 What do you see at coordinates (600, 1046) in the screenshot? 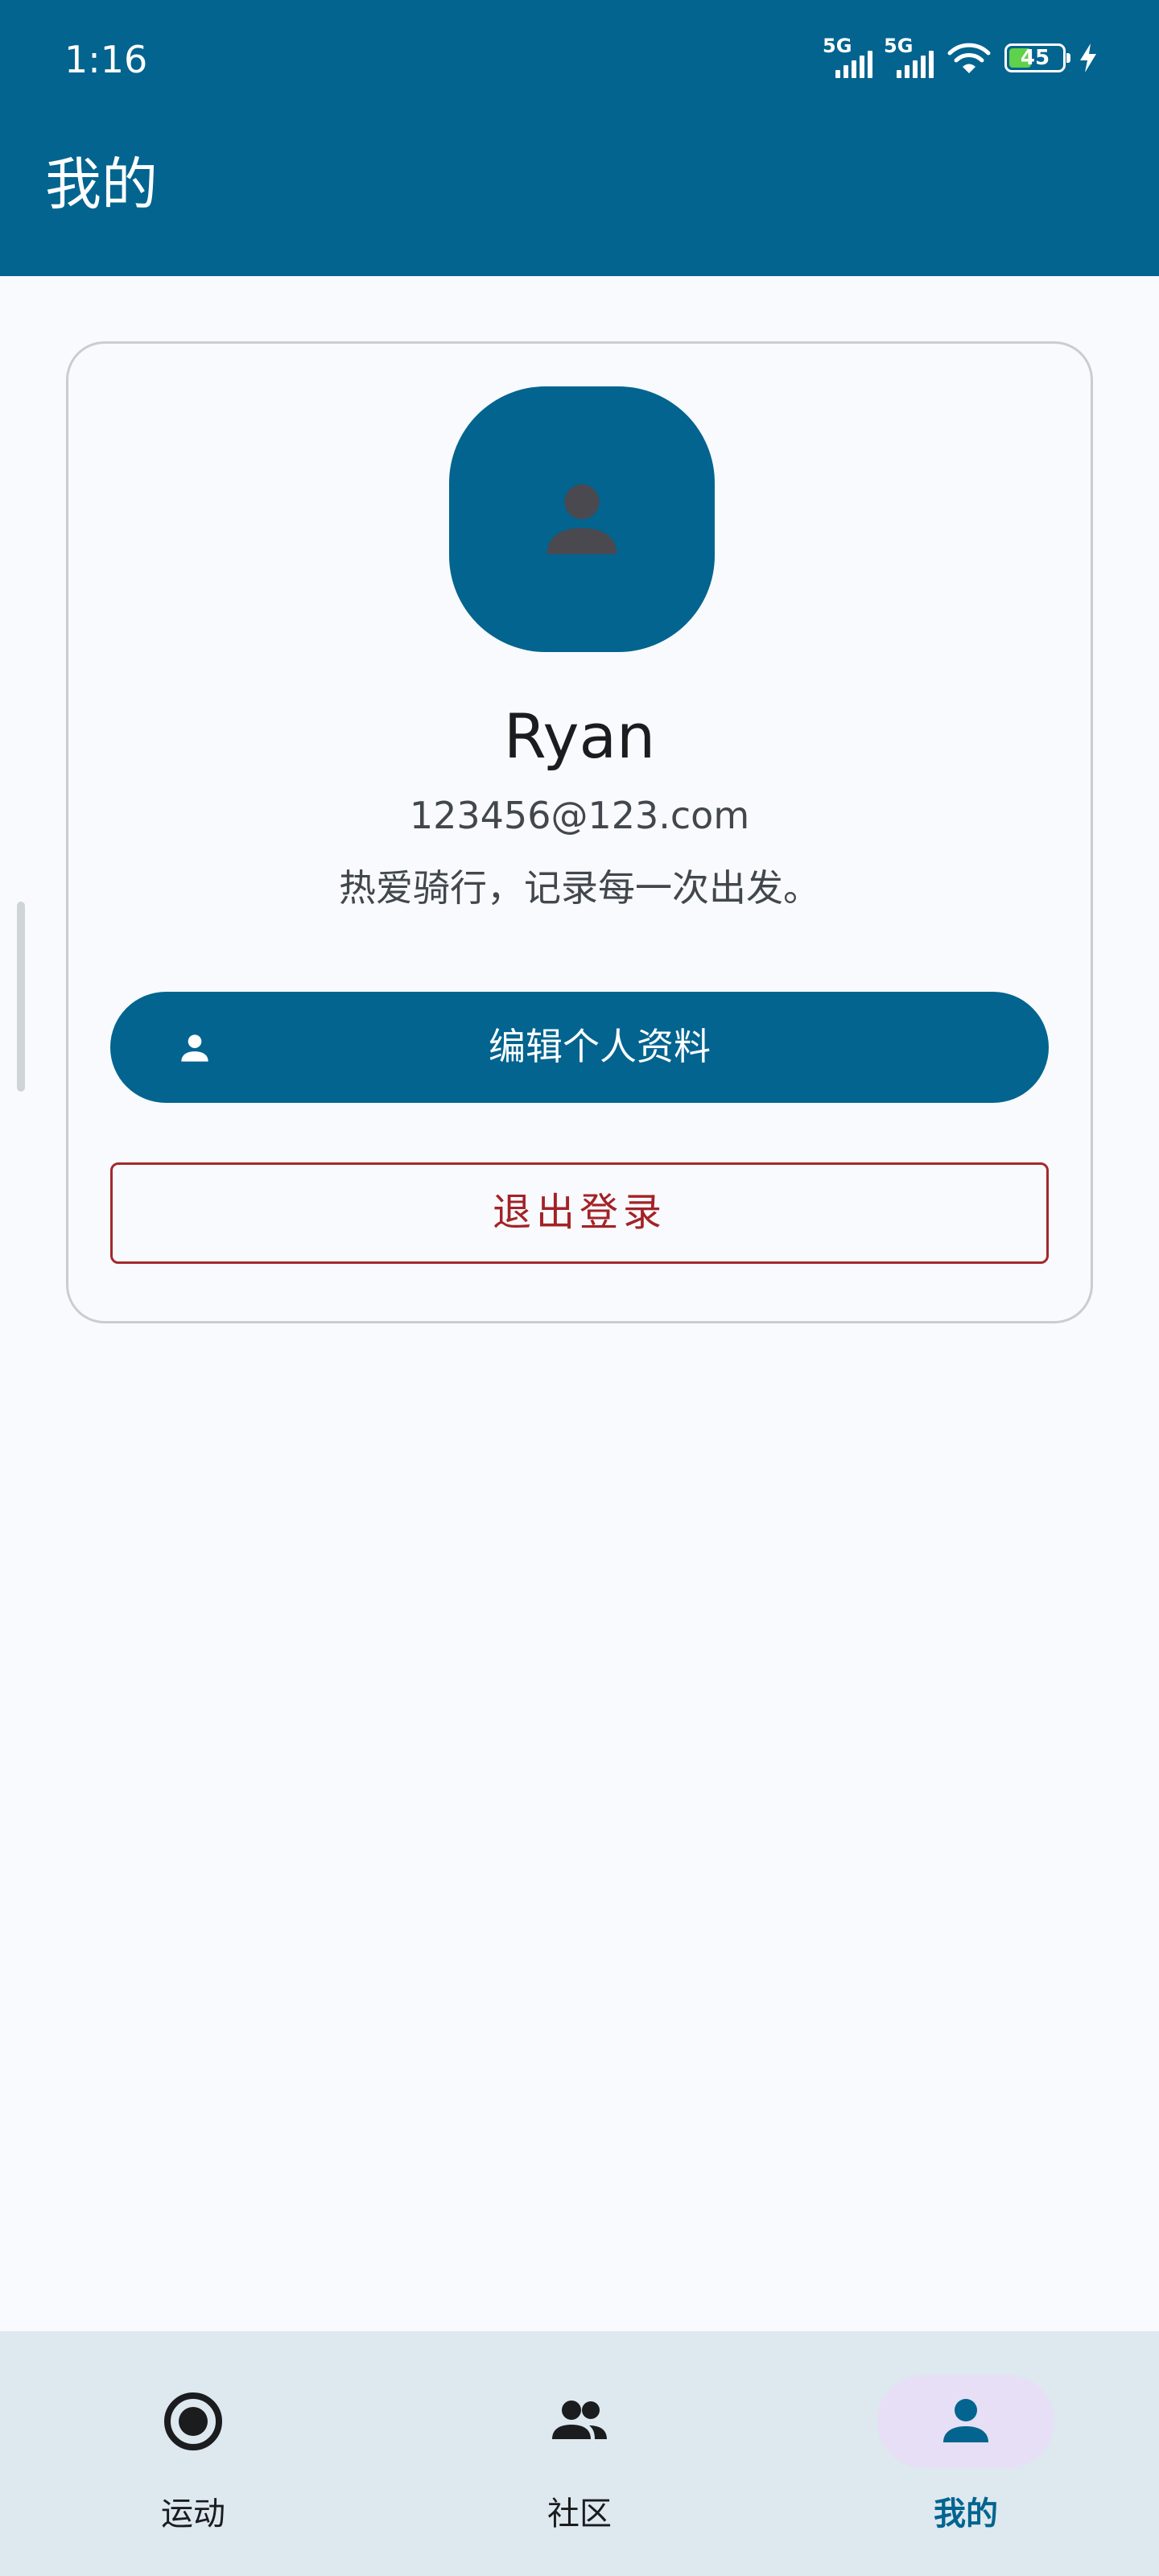
I see `edit-profile-label: 编辑个人资料` at bounding box center [600, 1046].